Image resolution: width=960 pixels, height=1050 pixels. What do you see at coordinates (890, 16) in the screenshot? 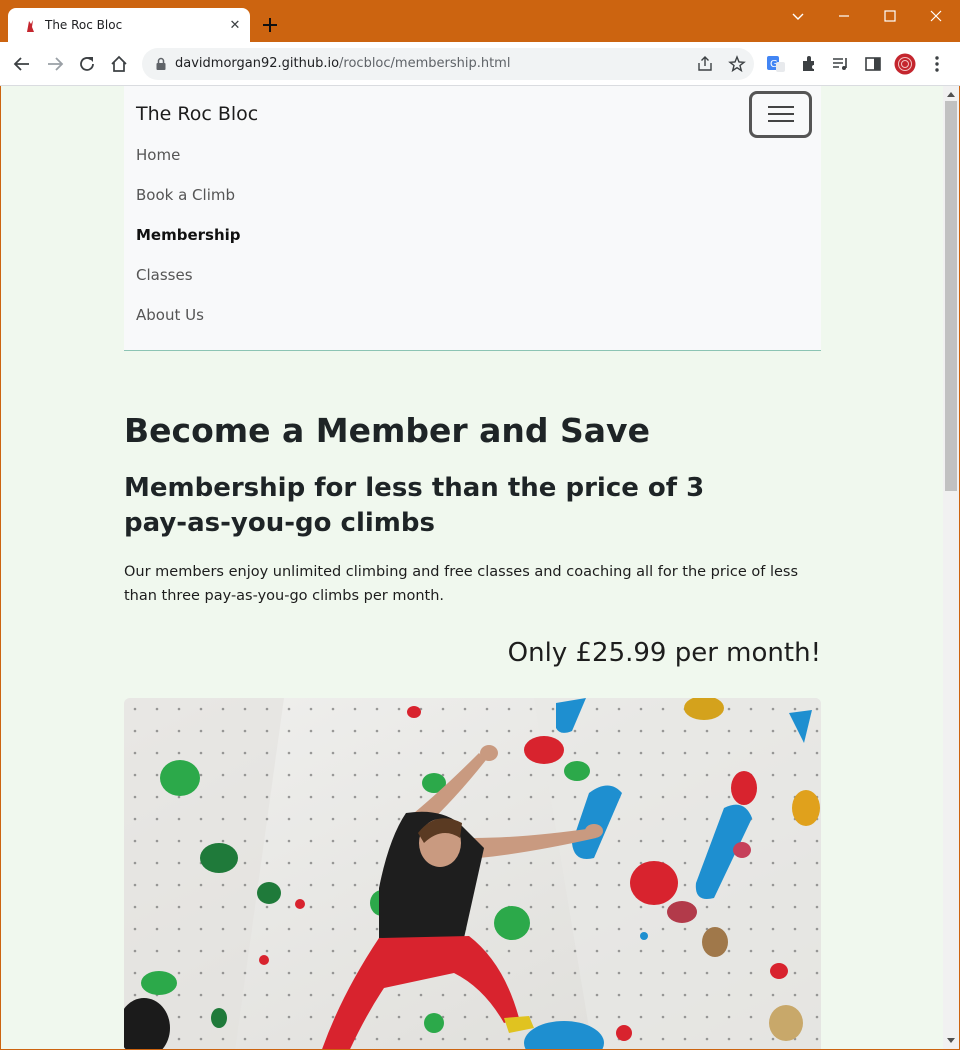
I see `maximize-icon` at bounding box center [890, 16].